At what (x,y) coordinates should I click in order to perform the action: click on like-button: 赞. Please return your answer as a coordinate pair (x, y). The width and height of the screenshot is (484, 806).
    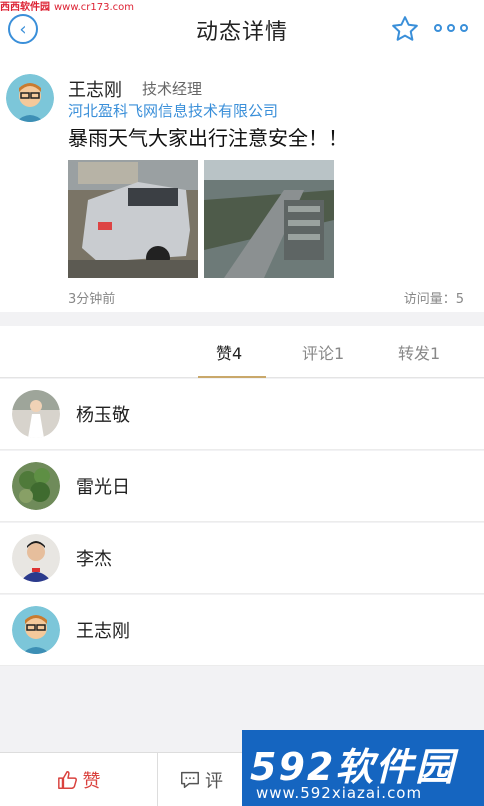
    Looking at the image, I should click on (79, 779).